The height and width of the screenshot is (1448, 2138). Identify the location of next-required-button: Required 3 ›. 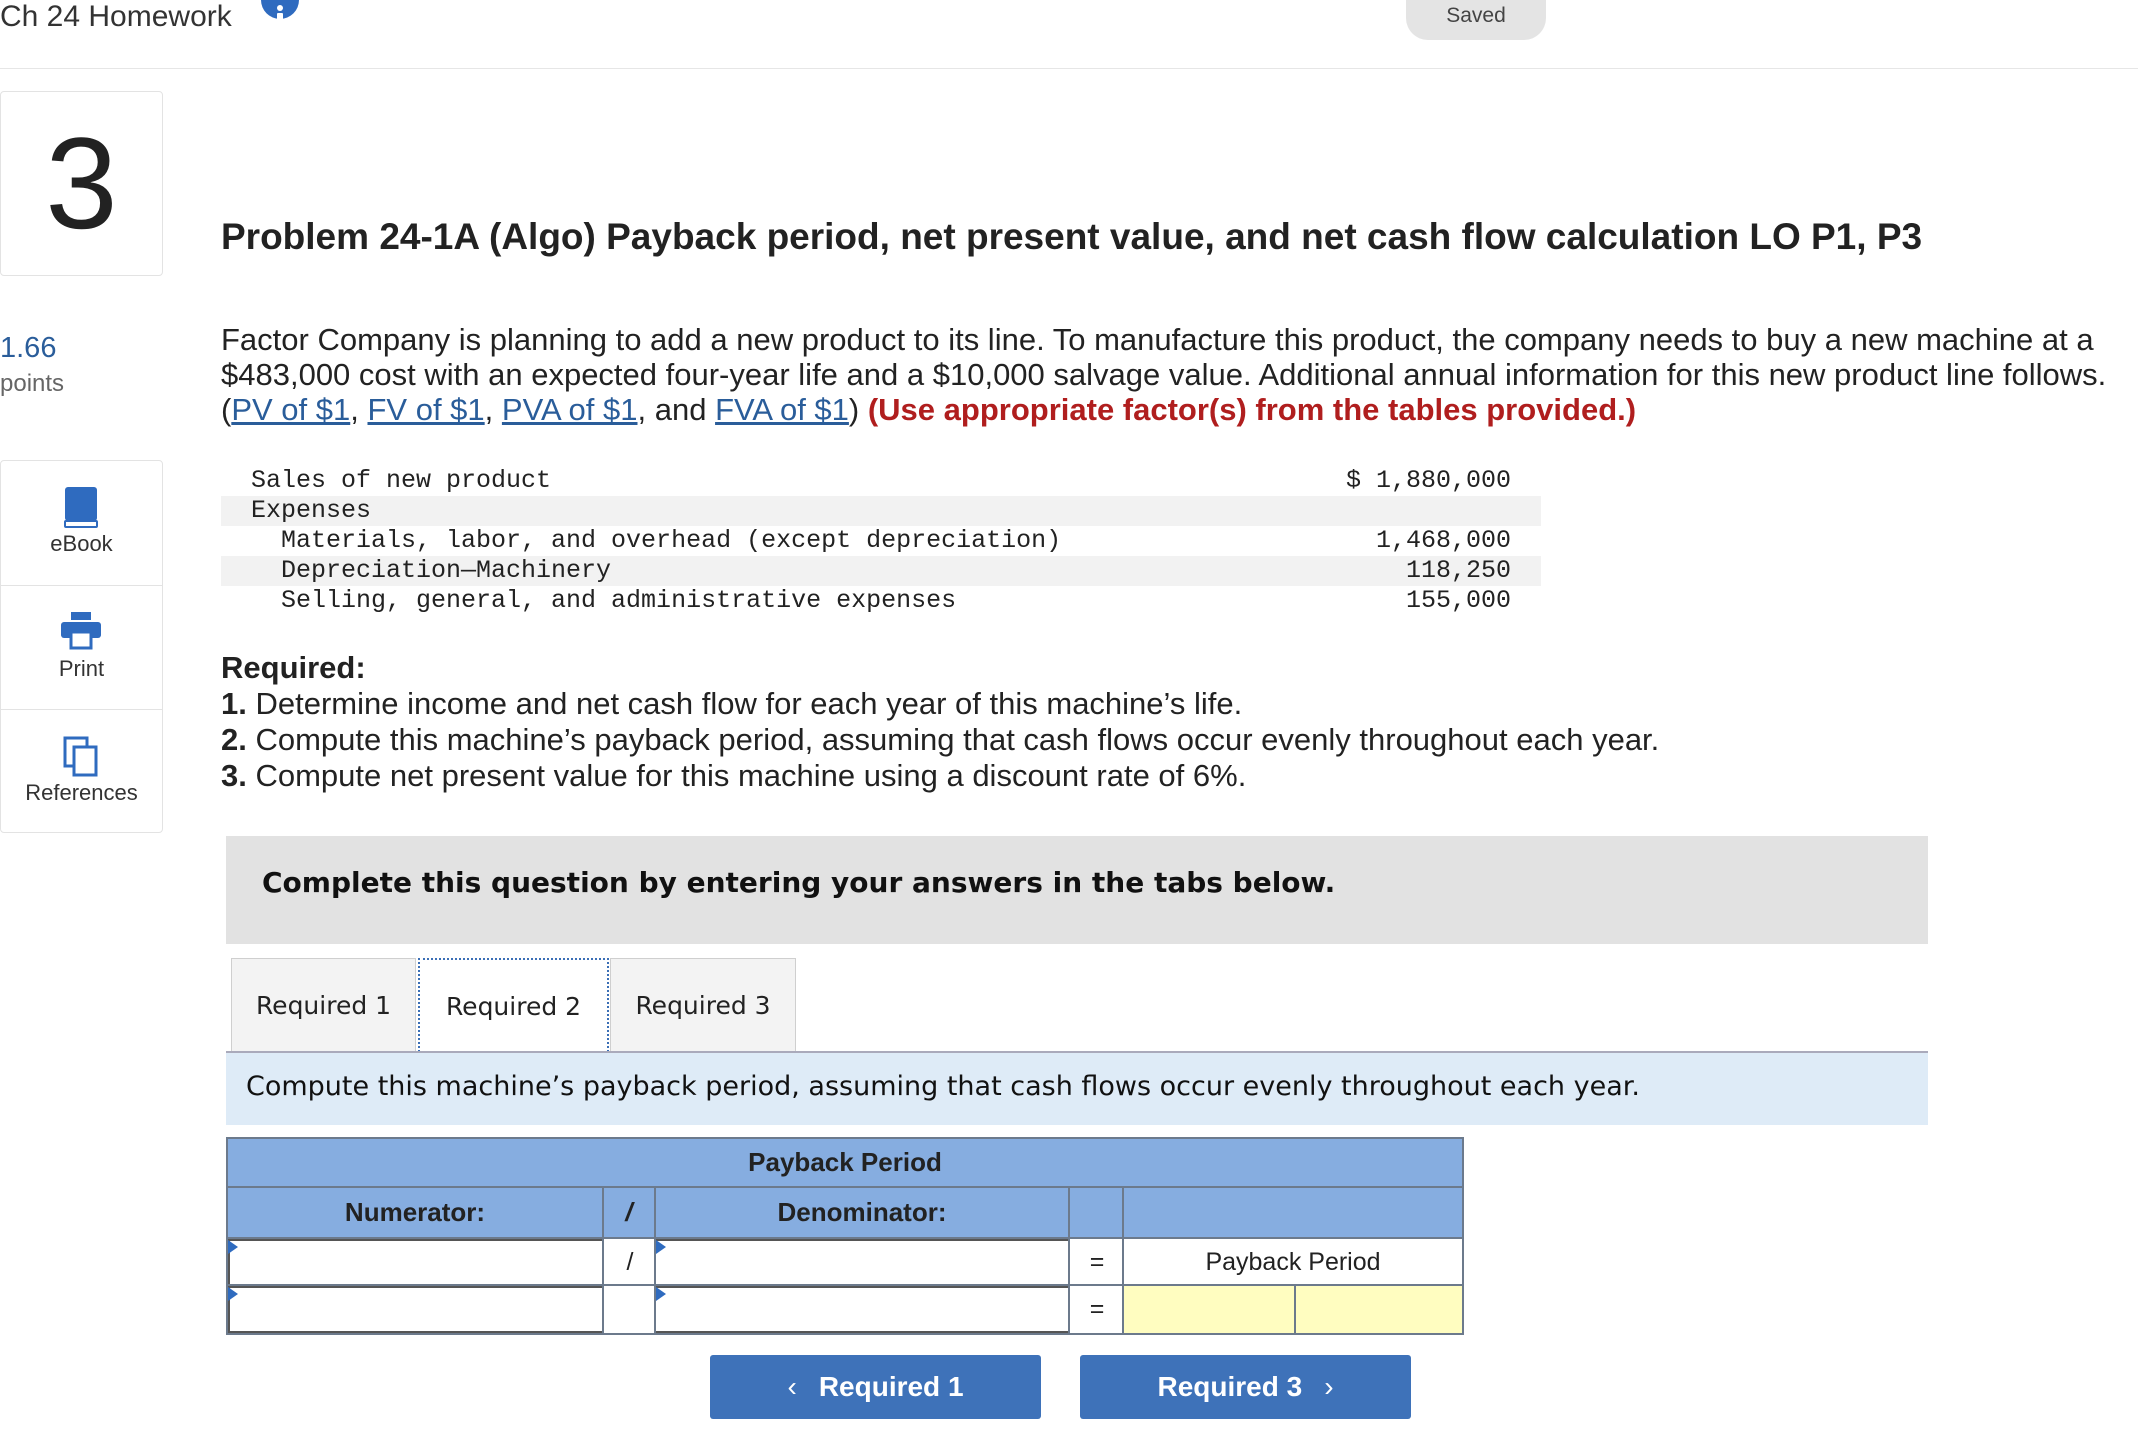
(1245, 1387).